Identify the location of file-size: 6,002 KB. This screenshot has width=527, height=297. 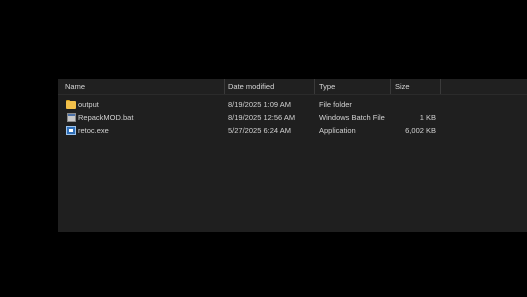
(420, 130).